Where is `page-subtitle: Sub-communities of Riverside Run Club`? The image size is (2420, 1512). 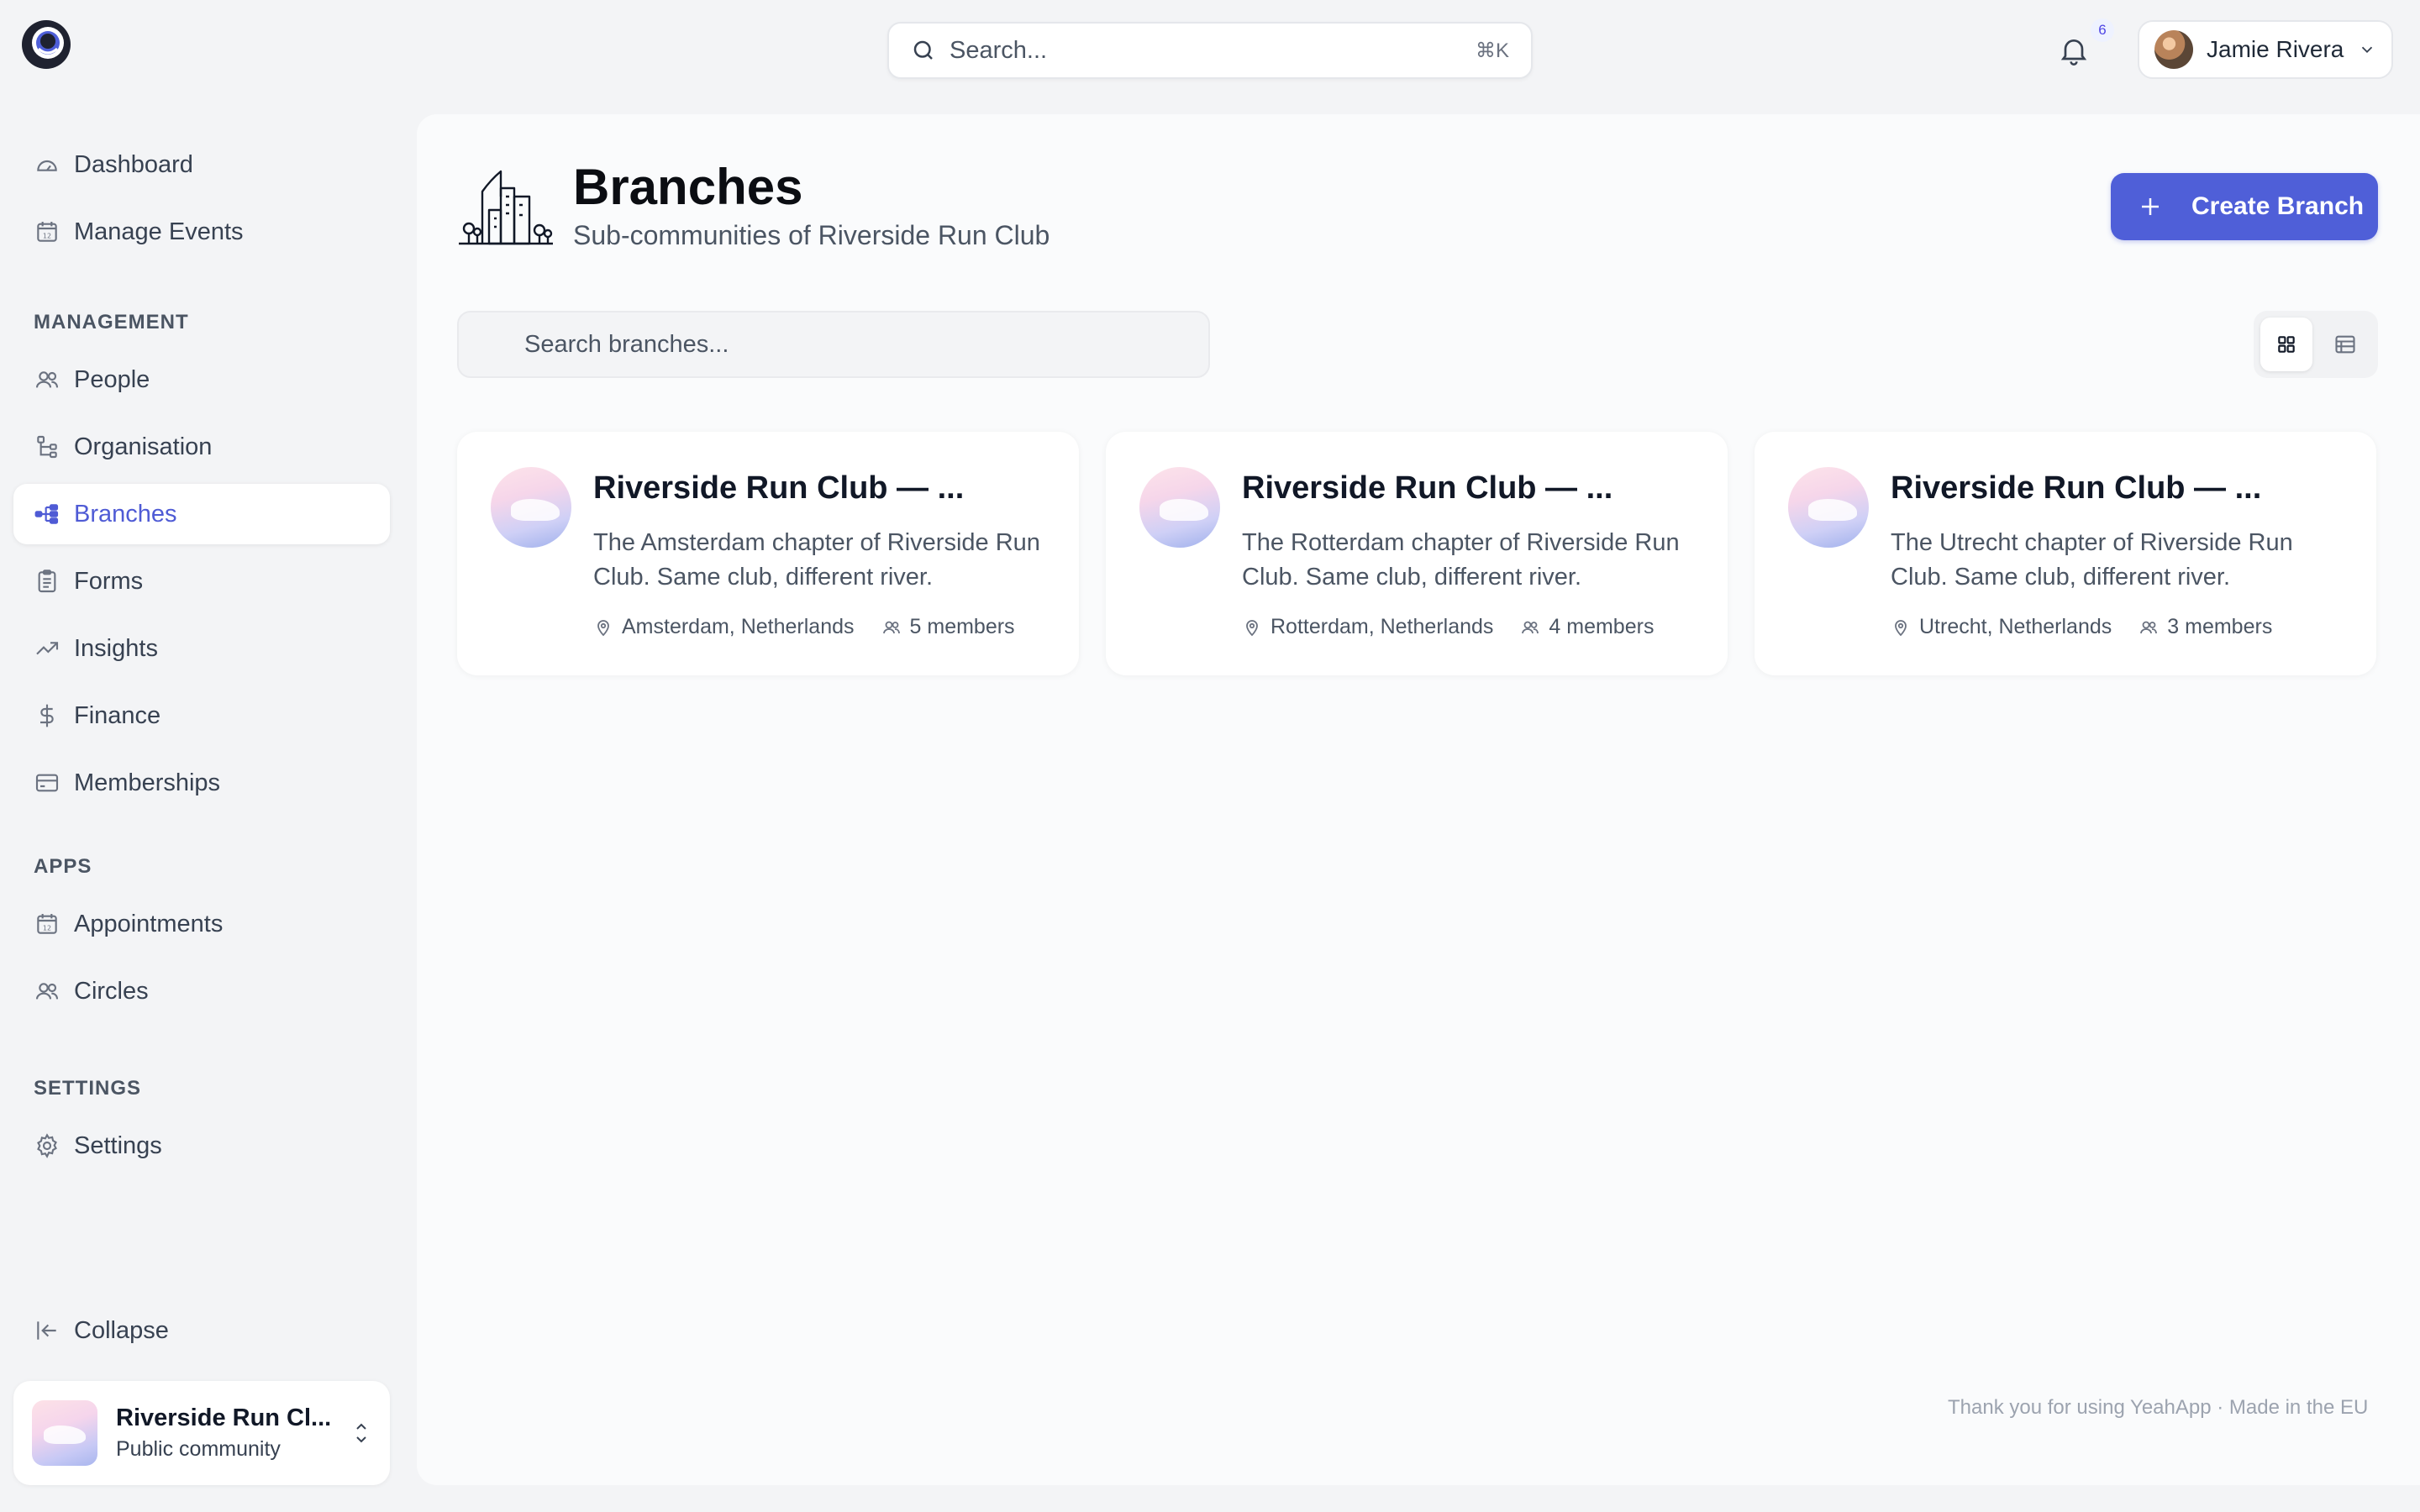 page-subtitle: Sub-communities of Riverside Run Club is located at coordinates (811, 235).